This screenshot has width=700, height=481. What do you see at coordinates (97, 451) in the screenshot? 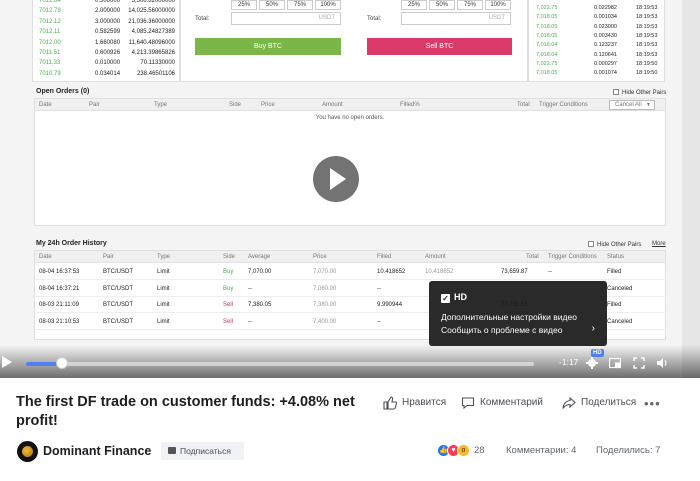
I see `page-name-link: Dominant Finance` at bounding box center [97, 451].